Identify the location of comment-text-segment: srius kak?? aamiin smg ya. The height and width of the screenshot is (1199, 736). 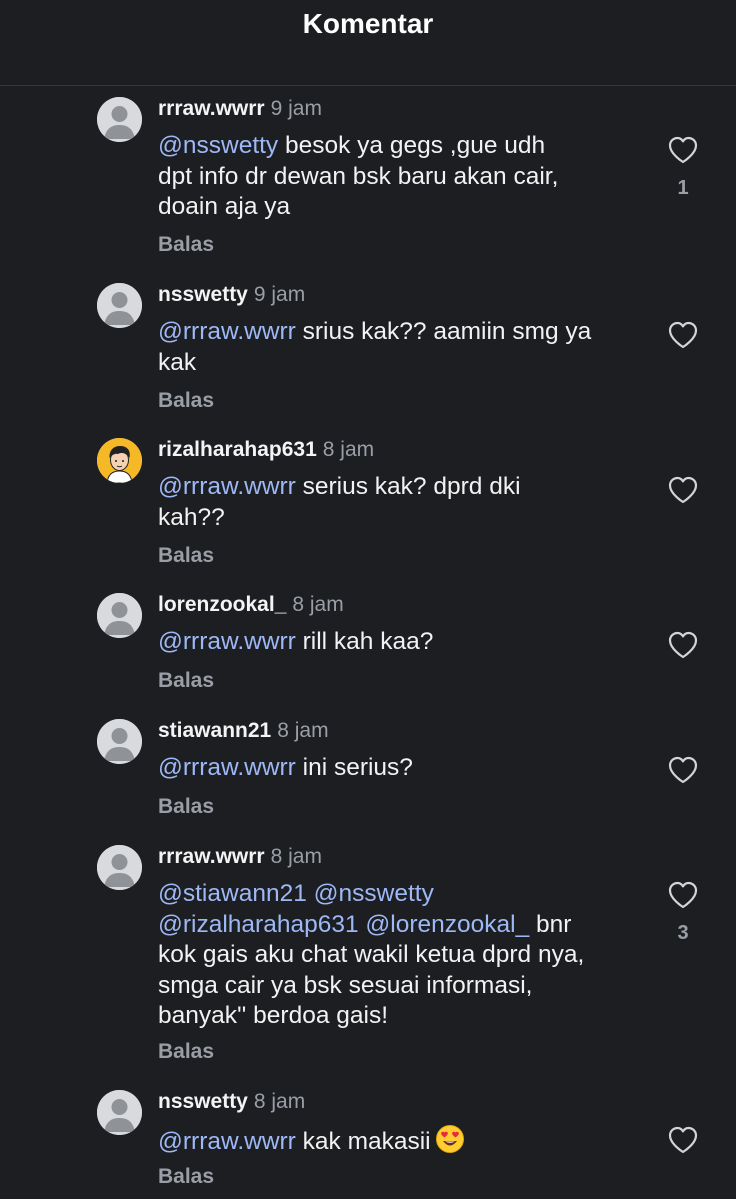
(443, 331).